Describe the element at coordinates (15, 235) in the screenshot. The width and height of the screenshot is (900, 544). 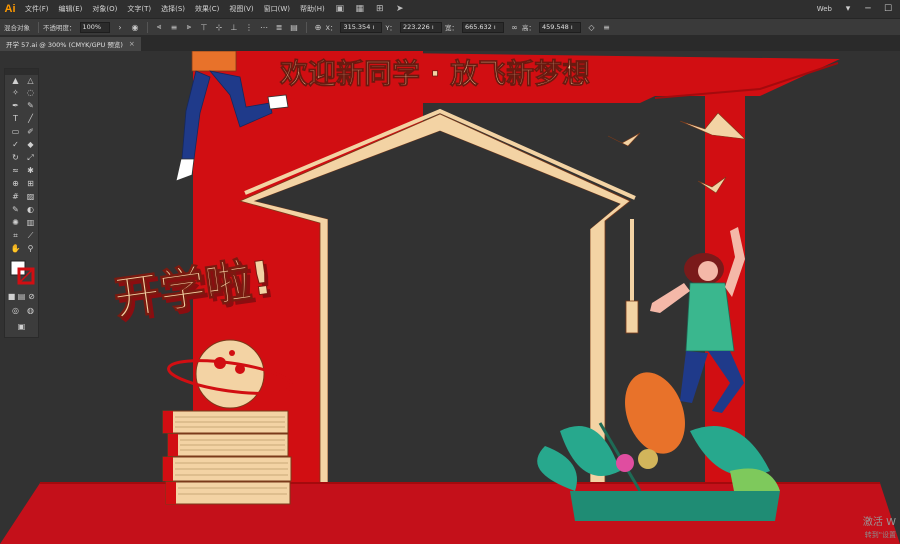
I see `artboard-tool-icon: ⌗` at that location.